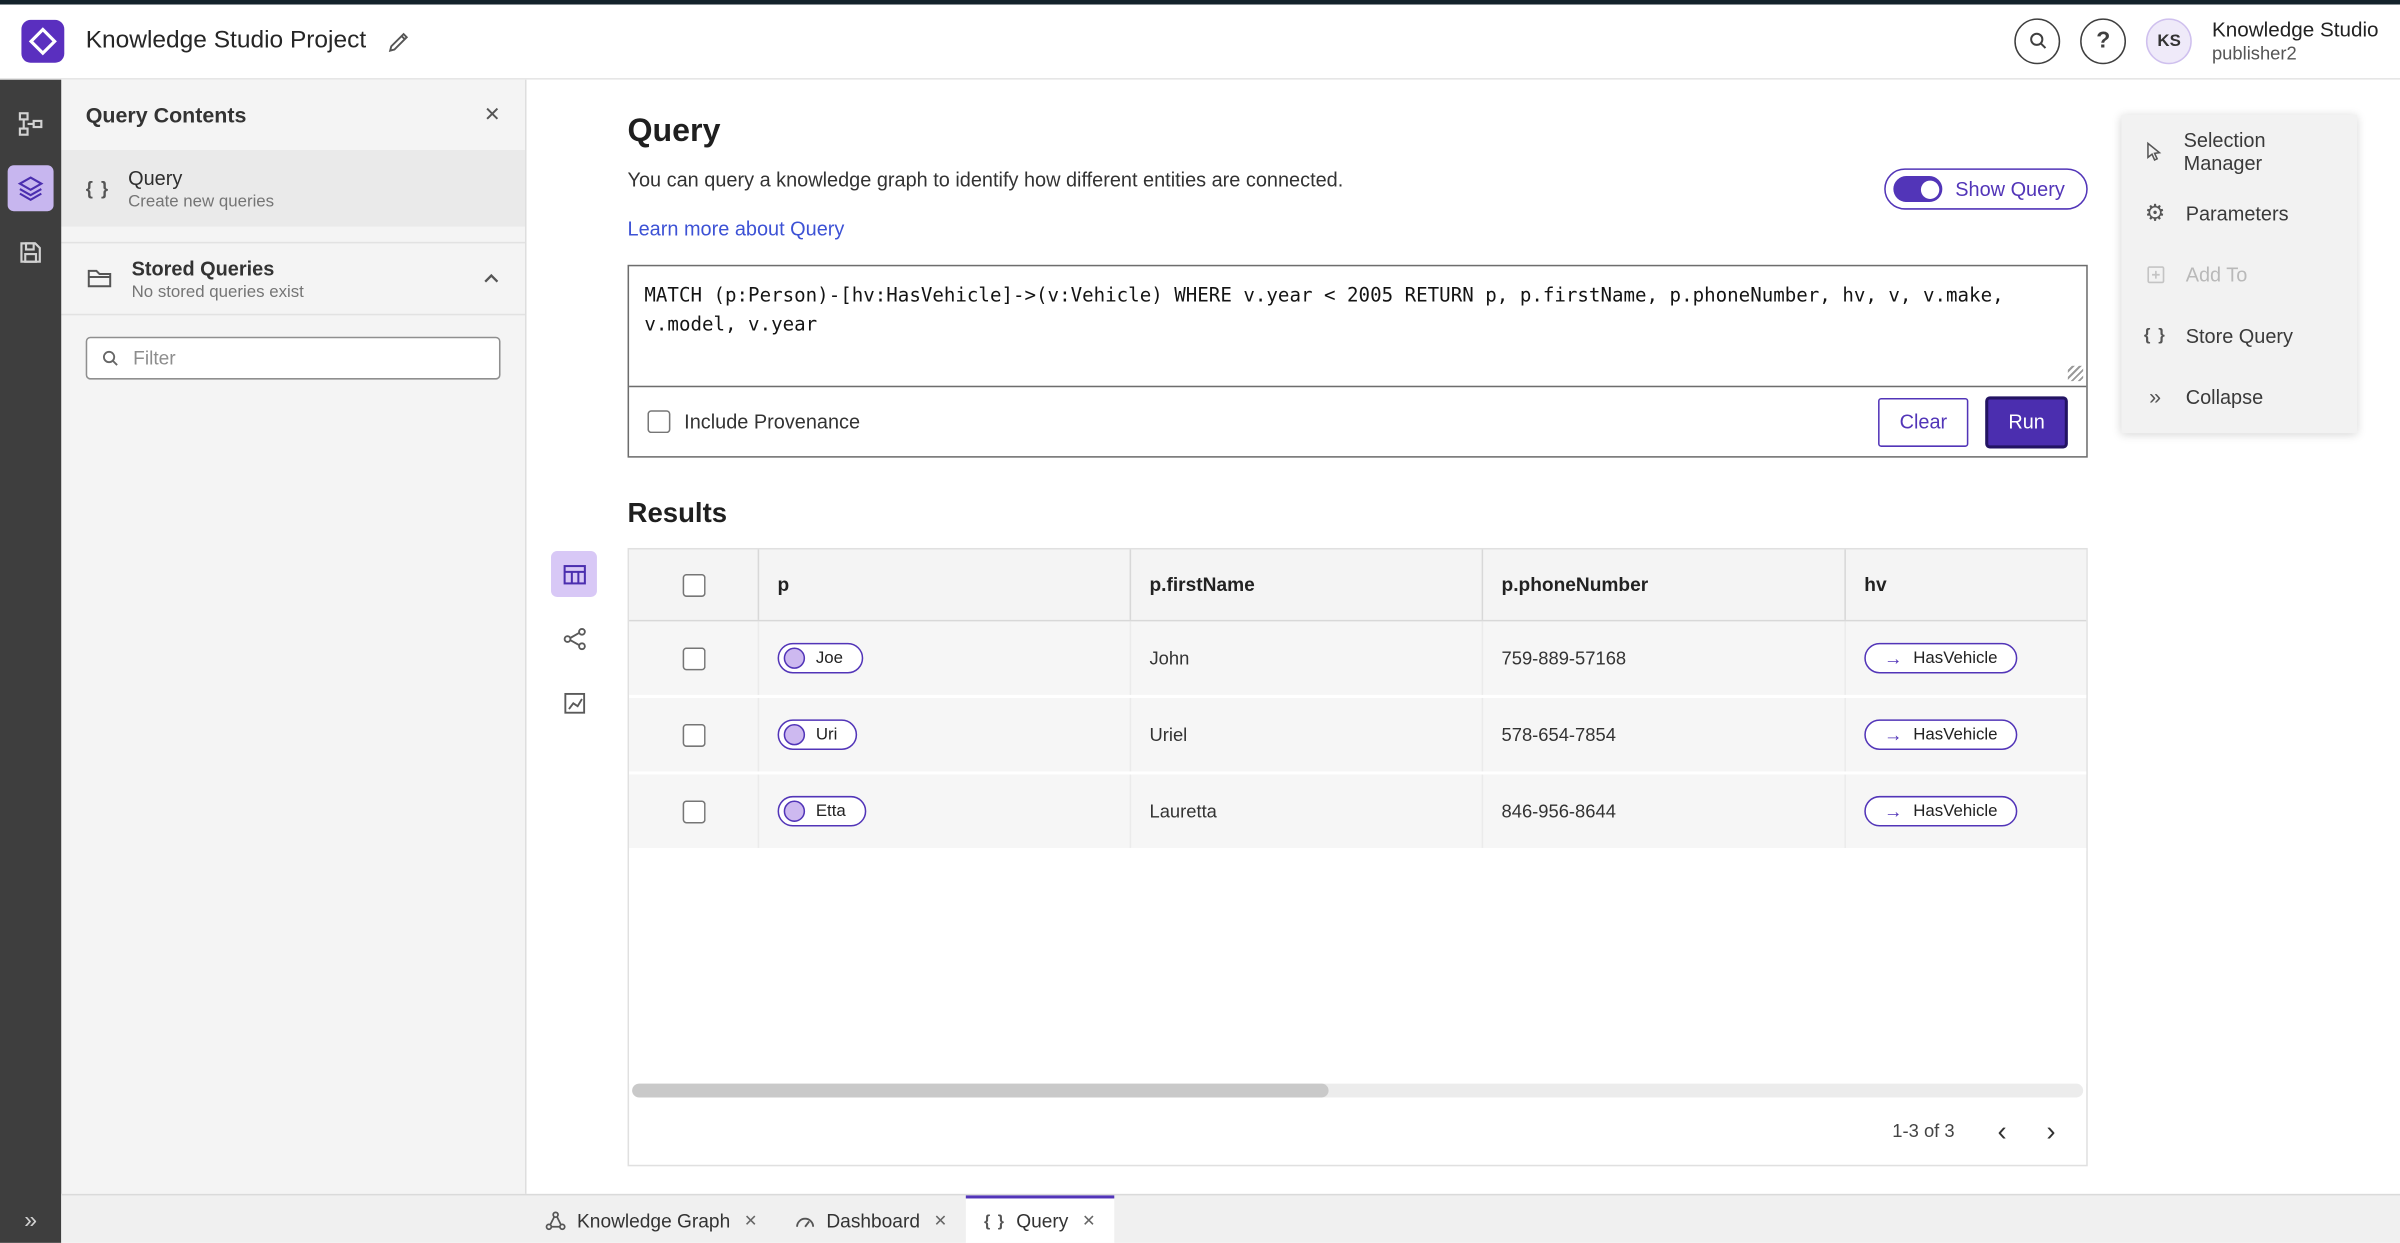 The width and height of the screenshot is (2400, 1243). Describe the element at coordinates (1664, 811) in the screenshot. I see `cell-phonenumber: 846-956-8644` at that location.